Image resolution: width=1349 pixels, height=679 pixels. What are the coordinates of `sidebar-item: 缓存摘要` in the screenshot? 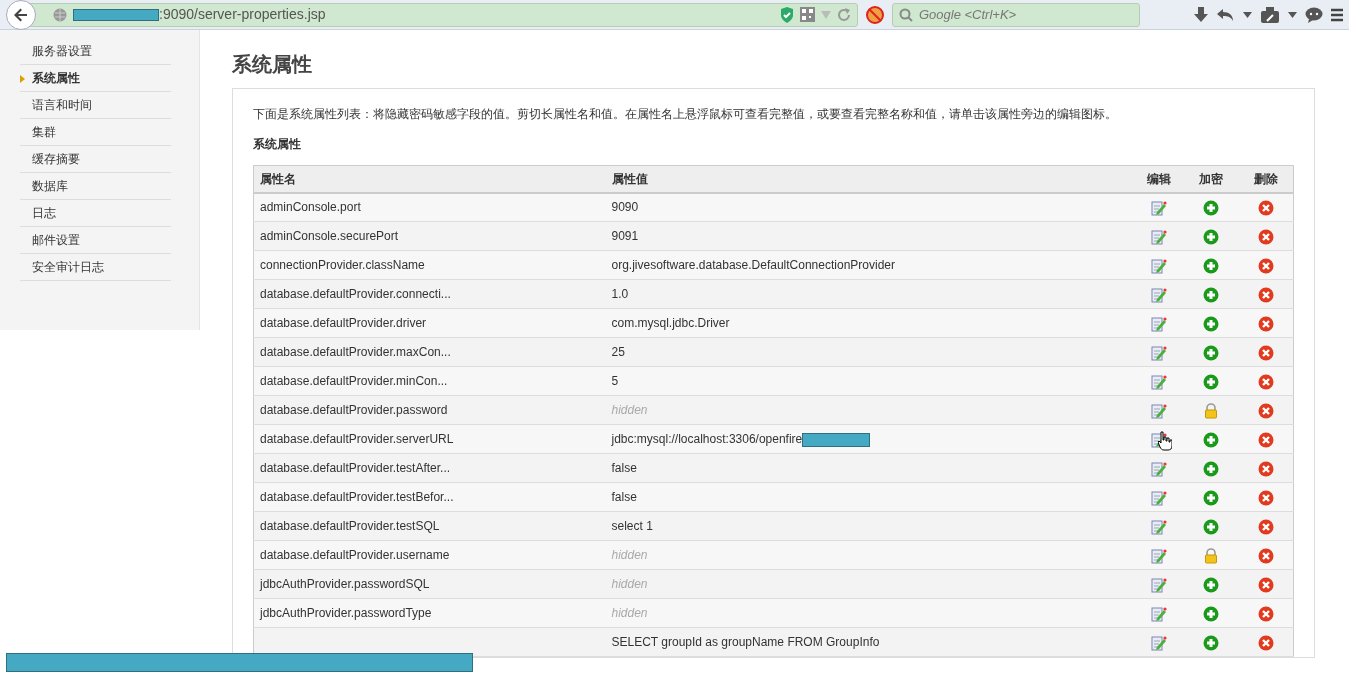 It's located at (95, 159).